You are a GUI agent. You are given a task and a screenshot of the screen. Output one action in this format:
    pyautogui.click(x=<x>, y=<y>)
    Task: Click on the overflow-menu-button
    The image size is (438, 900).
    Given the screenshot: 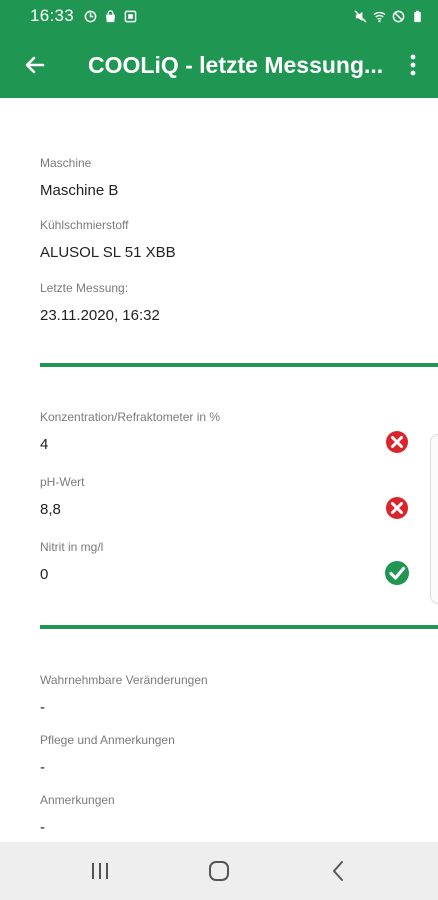 What is the action you would take?
    pyautogui.click(x=413, y=65)
    